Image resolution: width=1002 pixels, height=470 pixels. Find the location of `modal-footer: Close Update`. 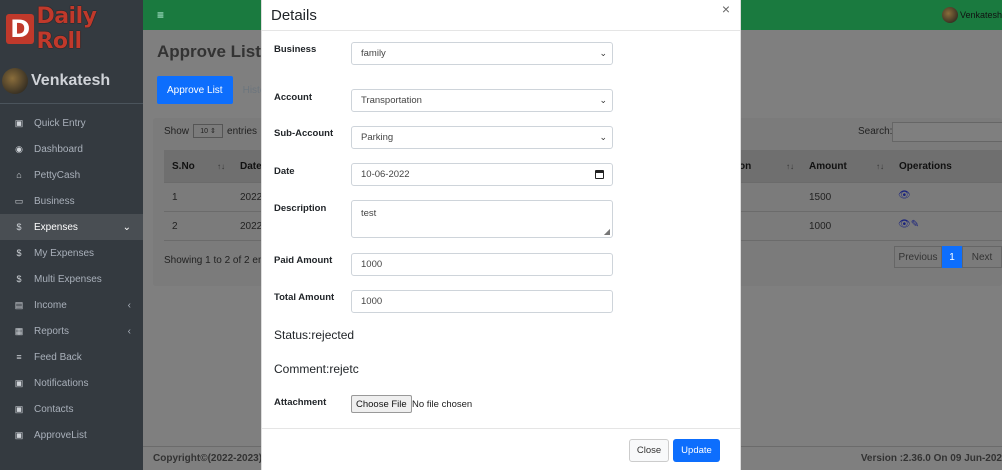

modal-footer: Close Update is located at coordinates (501, 449).